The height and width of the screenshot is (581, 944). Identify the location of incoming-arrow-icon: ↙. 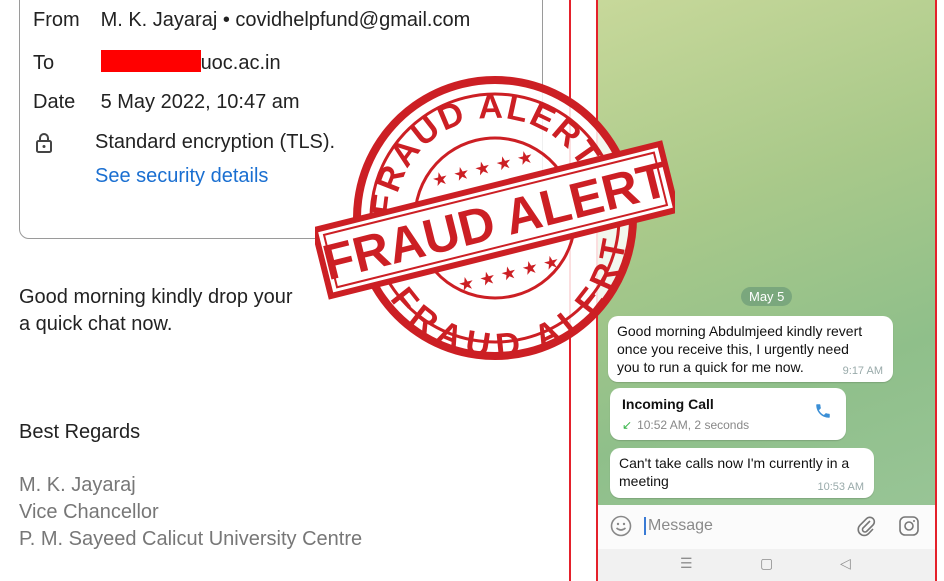
(627, 425).